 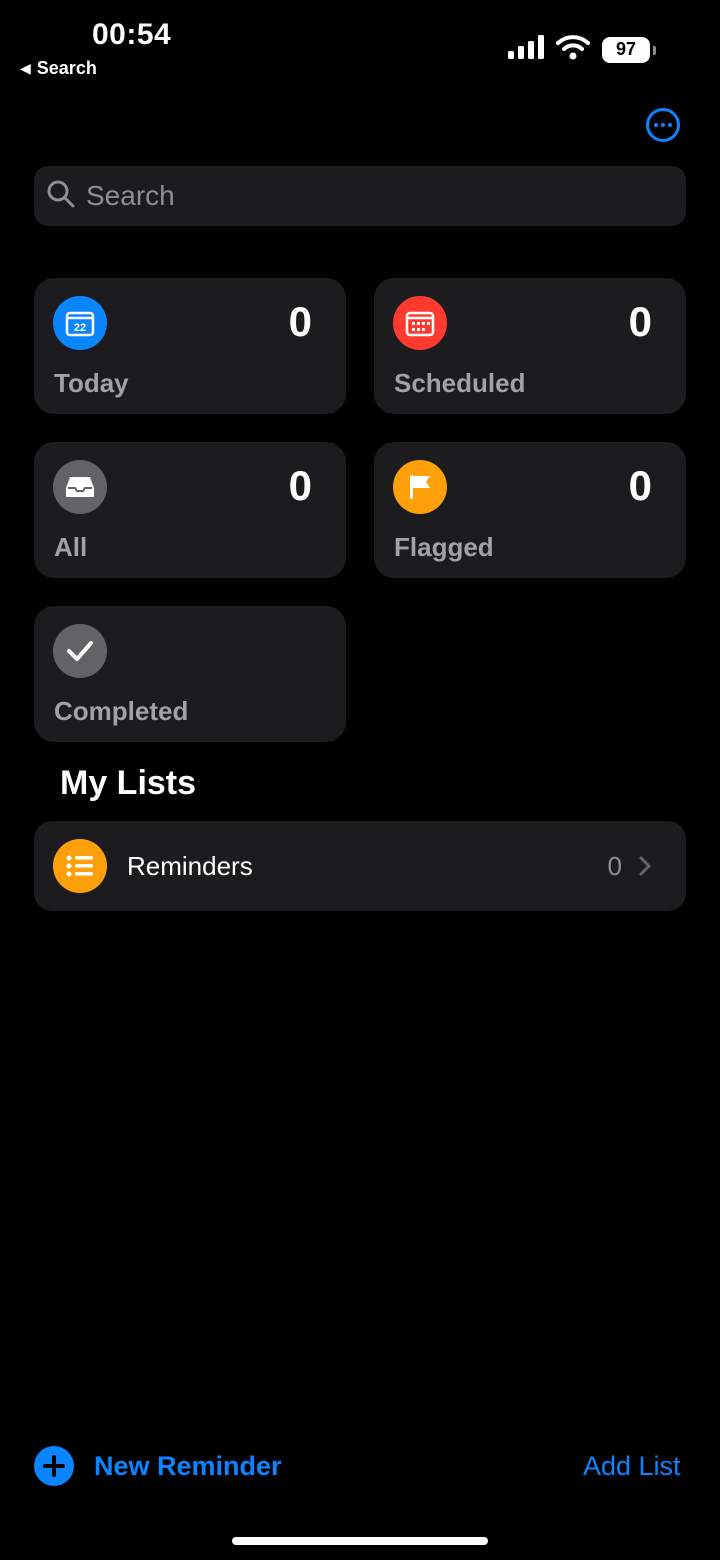 I want to click on search-bar, so click(x=360, y=196).